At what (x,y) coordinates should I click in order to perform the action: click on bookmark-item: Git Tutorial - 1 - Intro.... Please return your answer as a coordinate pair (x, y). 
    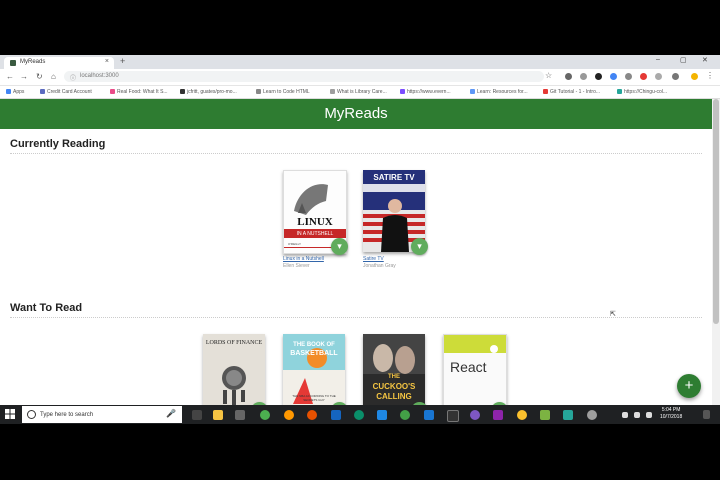
    Looking at the image, I should click on (571, 92).